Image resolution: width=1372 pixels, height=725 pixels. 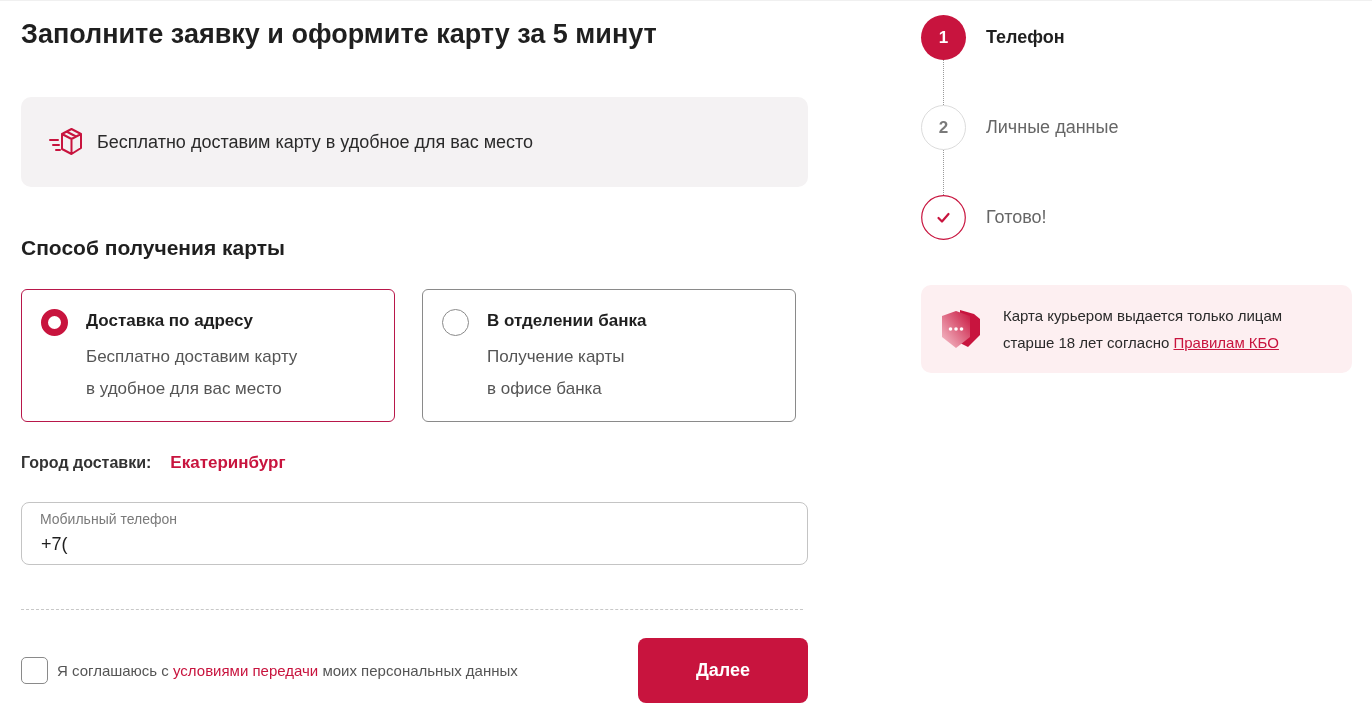 I want to click on city-link: Екатеринбург, so click(x=228, y=463).